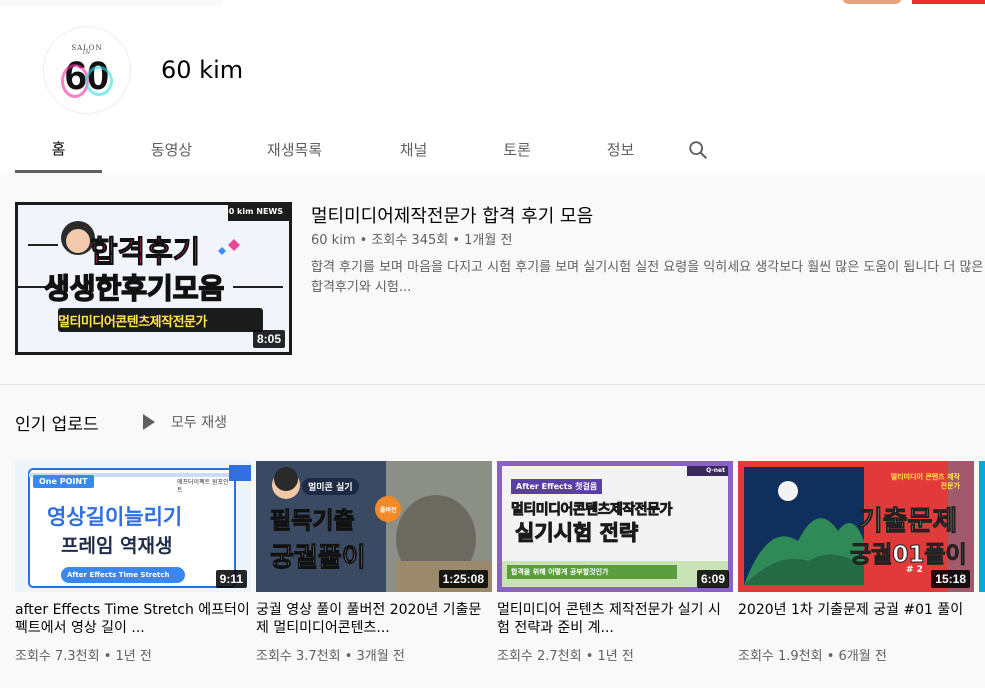 The width and height of the screenshot is (985, 688). I want to click on video-thumbnail, so click(982, 526).